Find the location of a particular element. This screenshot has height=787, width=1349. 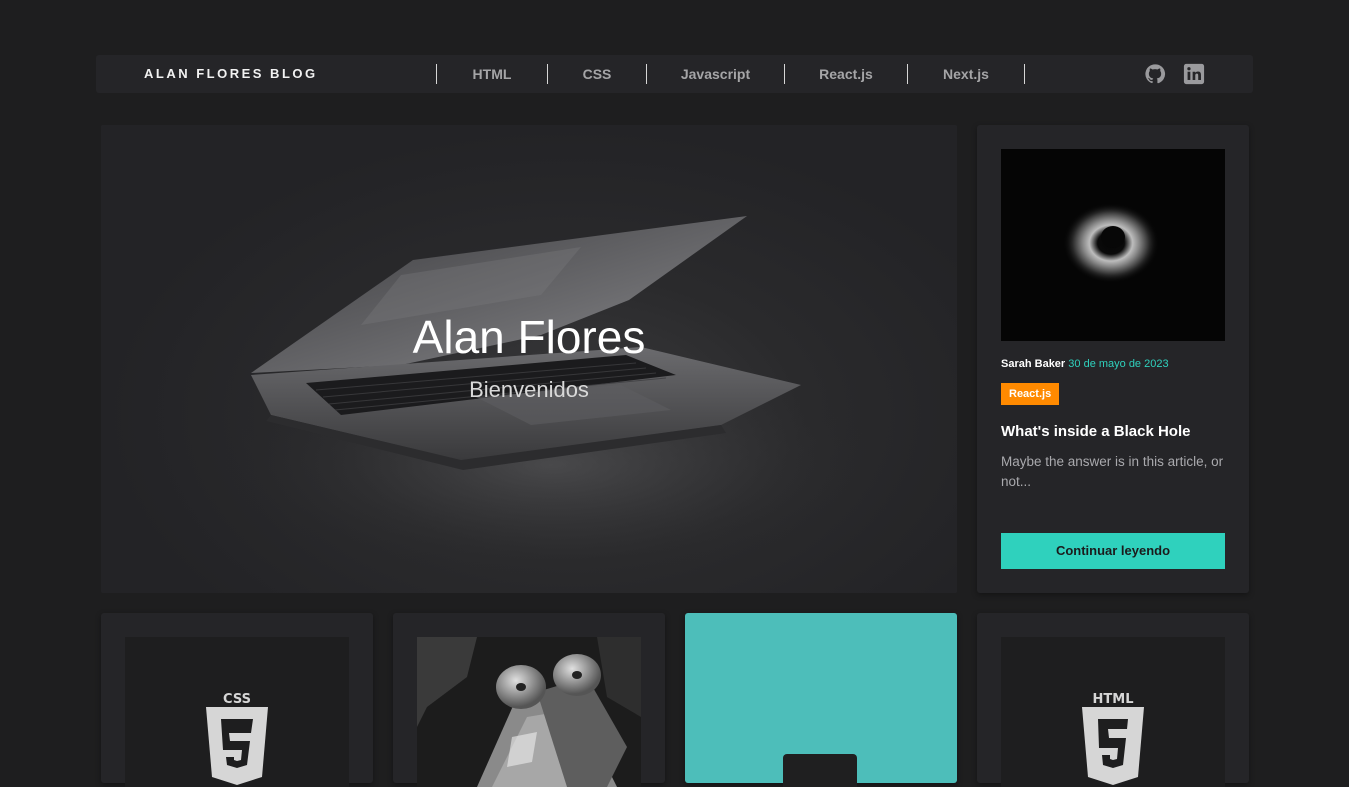

nav-links: HTML CSS Javascript React.js Next.js is located at coordinates (730, 74).